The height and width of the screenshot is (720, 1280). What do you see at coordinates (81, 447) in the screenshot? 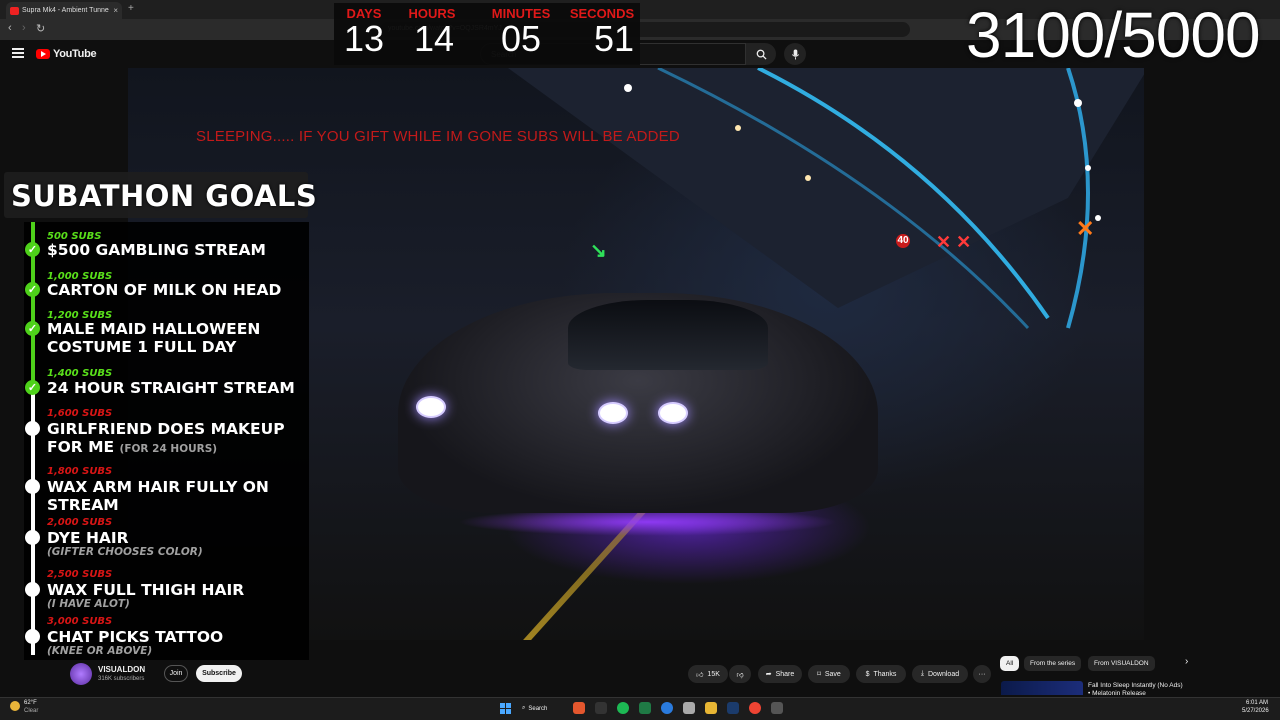
I see `goal-text-line2-main: FOR ME` at bounding box center [81, 447].